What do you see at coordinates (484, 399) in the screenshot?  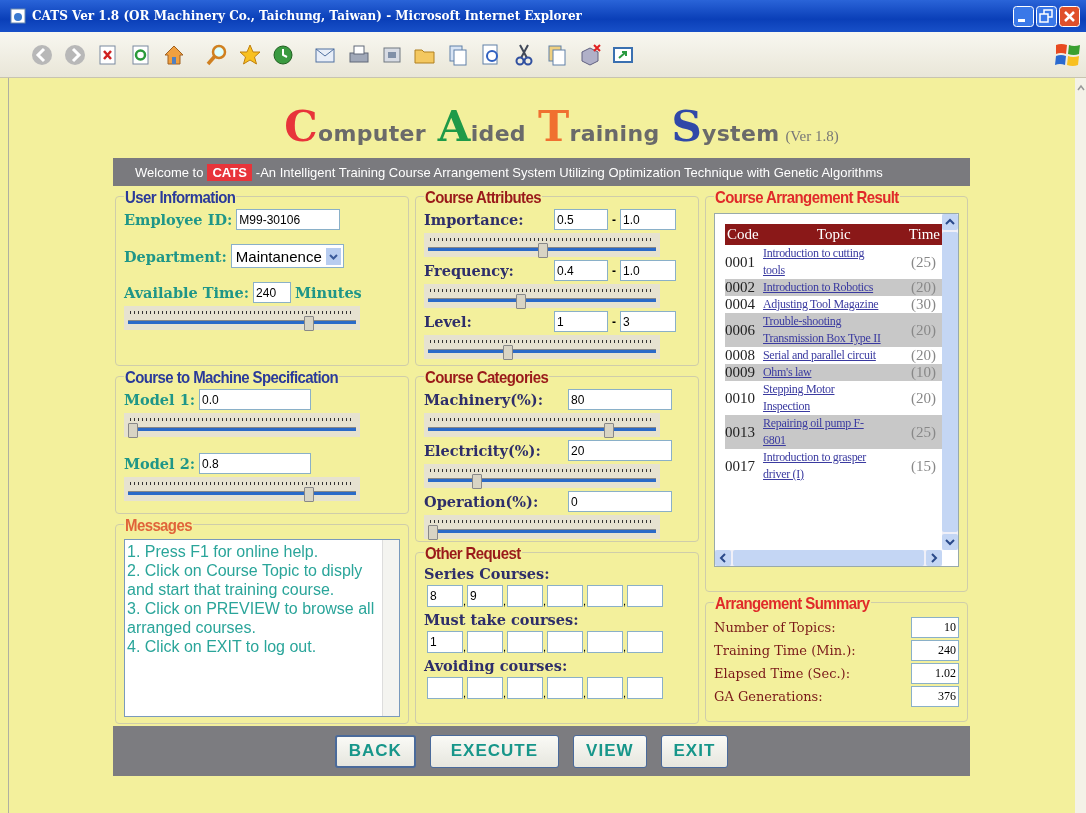 I see `field-label: Machinery(%):` at bounding box center [484, 399].